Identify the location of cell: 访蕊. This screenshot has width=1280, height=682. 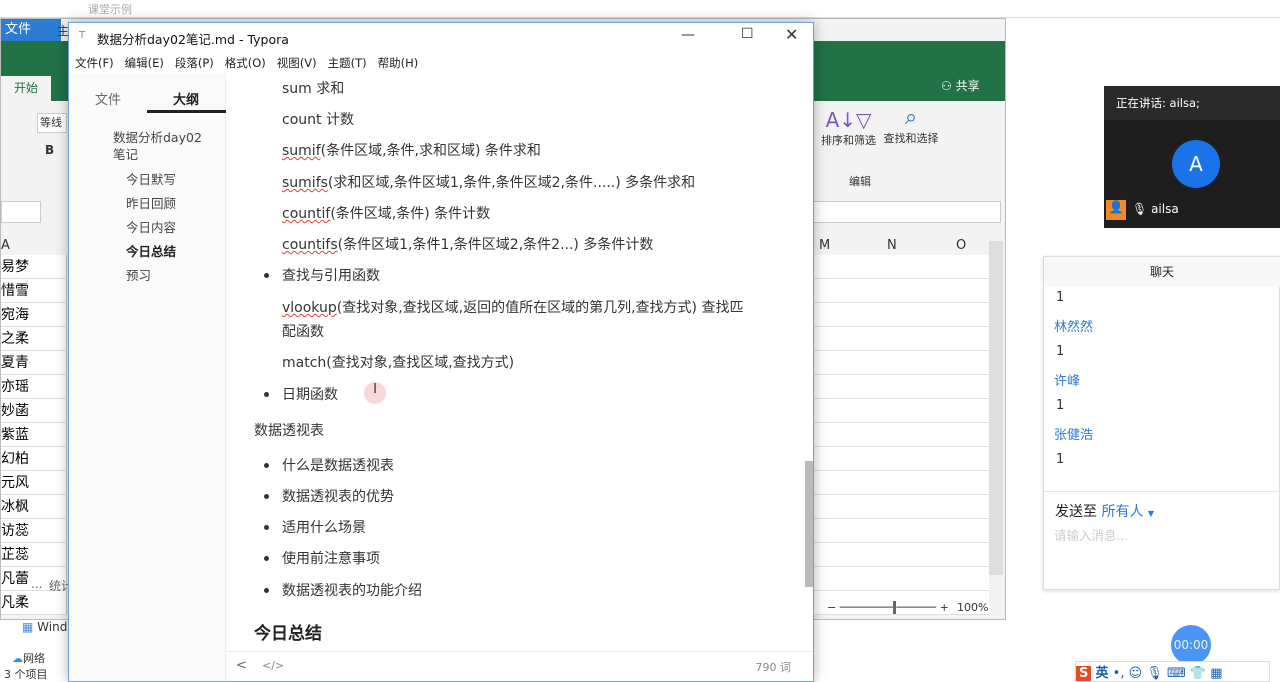
(34, 531).